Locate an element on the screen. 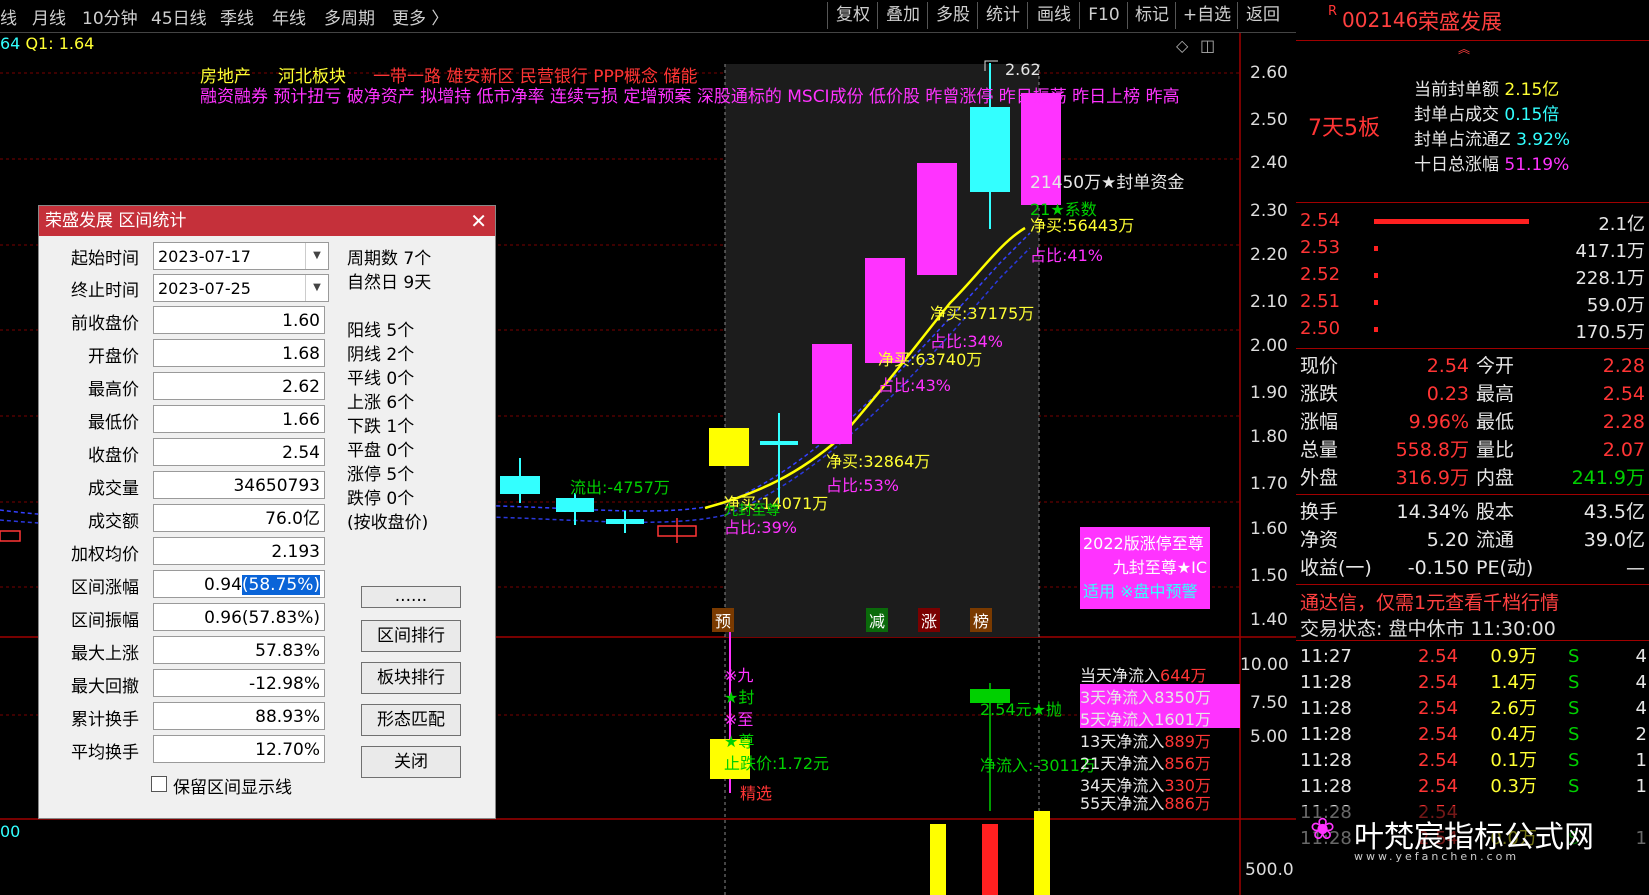 This screenshot has height=895, width=1649. close-button: 关闭 is located at coordinates (411, 762).